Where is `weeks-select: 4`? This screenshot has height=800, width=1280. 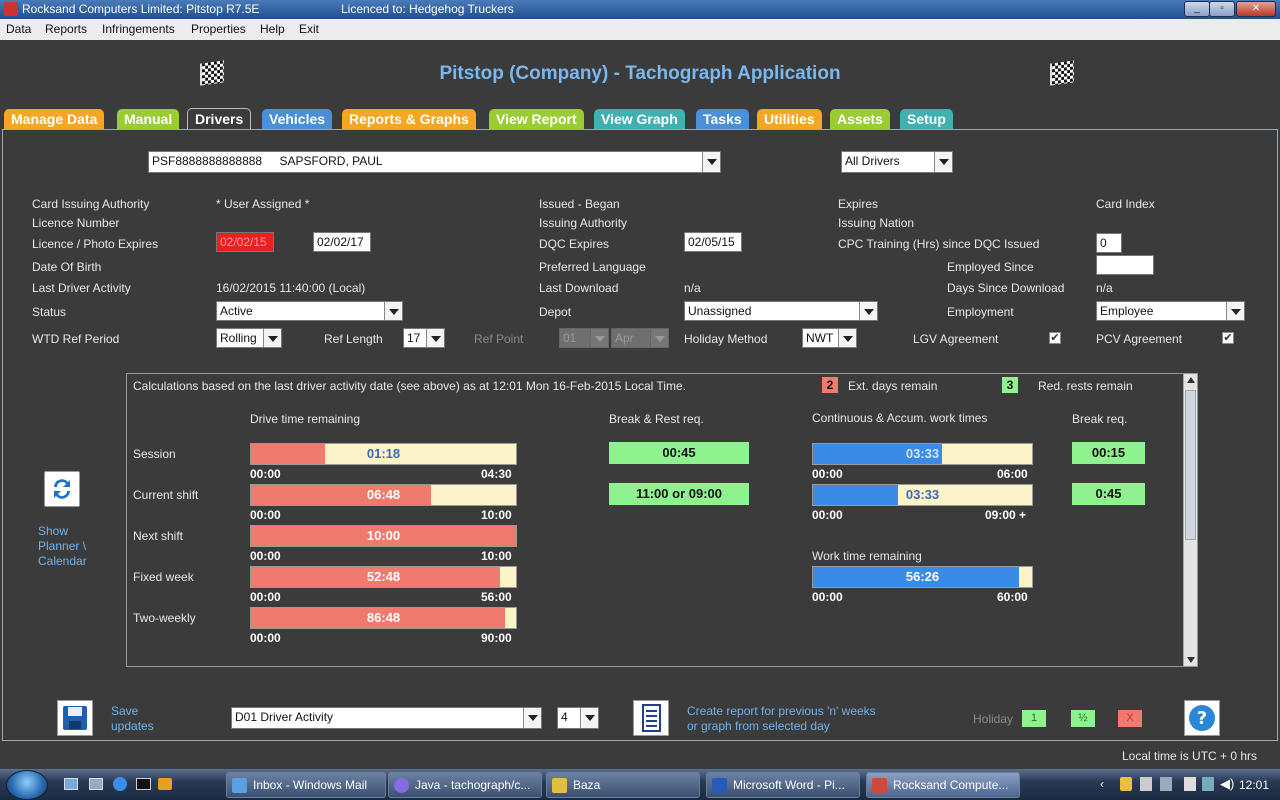
weeks-select: 4 is located at coordinates (578, 718).